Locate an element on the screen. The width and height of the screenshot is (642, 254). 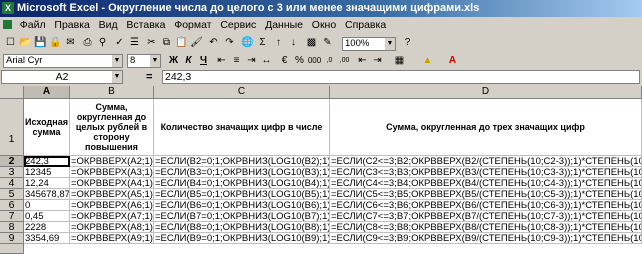
cell-b9: =ОКРВВЕРХ(A9;1) is located at coordinates (112, 238).